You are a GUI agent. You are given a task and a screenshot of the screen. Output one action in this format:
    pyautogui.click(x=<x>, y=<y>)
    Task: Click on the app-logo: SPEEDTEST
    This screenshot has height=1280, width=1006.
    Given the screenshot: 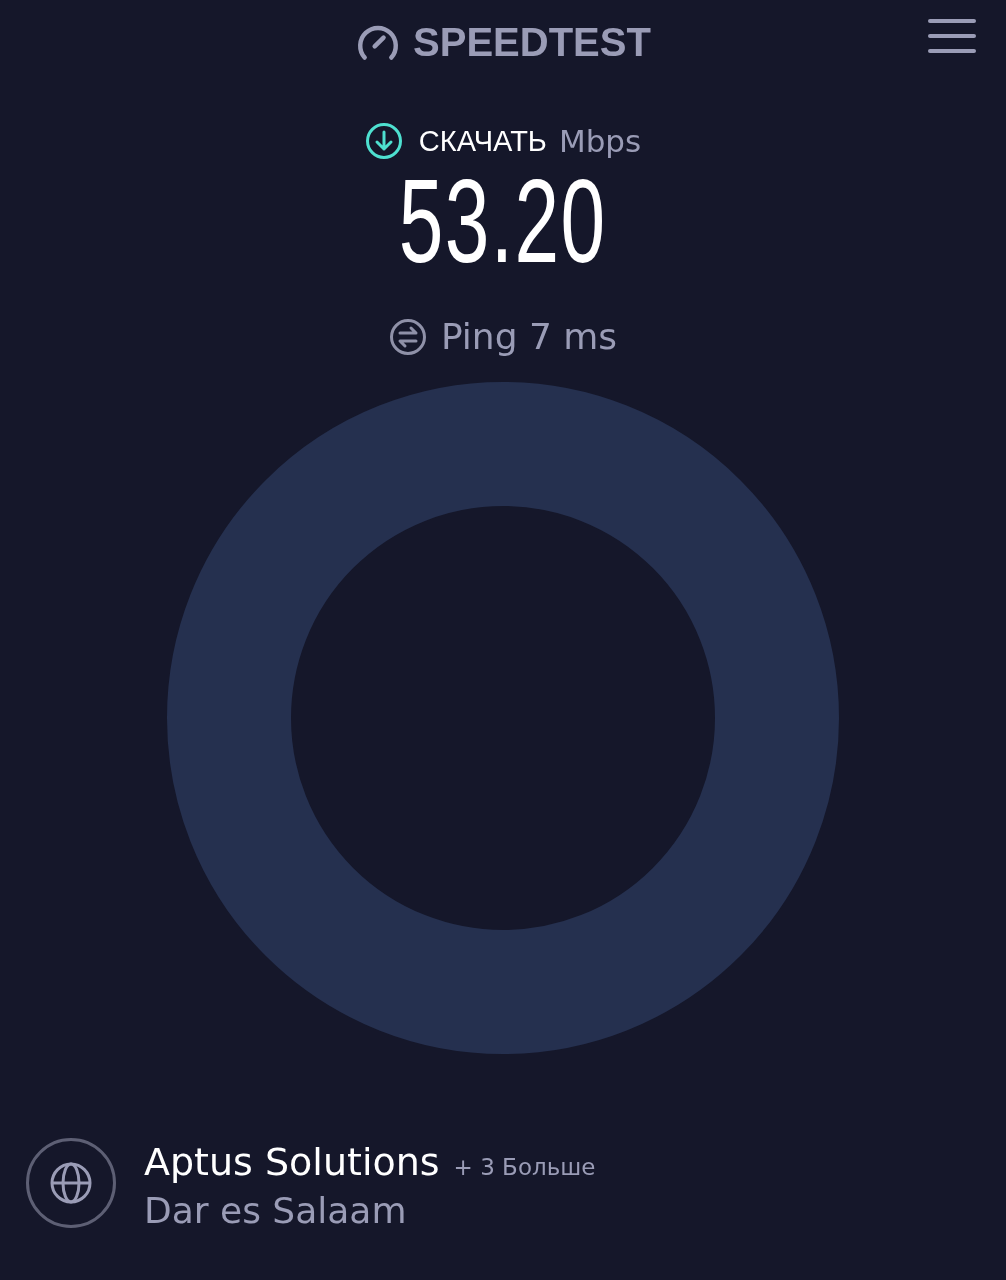 What is the action you would take?
    pyautogui.click(x=532, y=42)
    